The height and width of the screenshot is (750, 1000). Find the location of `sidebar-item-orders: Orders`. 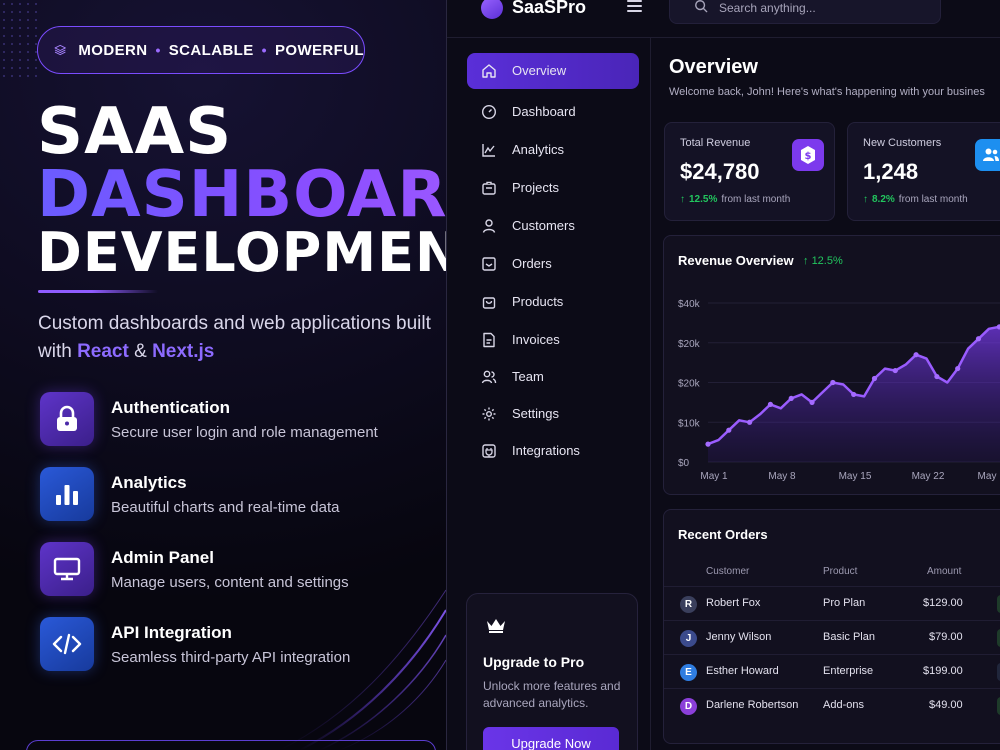

sidebar-item-orders: Orders is located at coordinates (553, 264).